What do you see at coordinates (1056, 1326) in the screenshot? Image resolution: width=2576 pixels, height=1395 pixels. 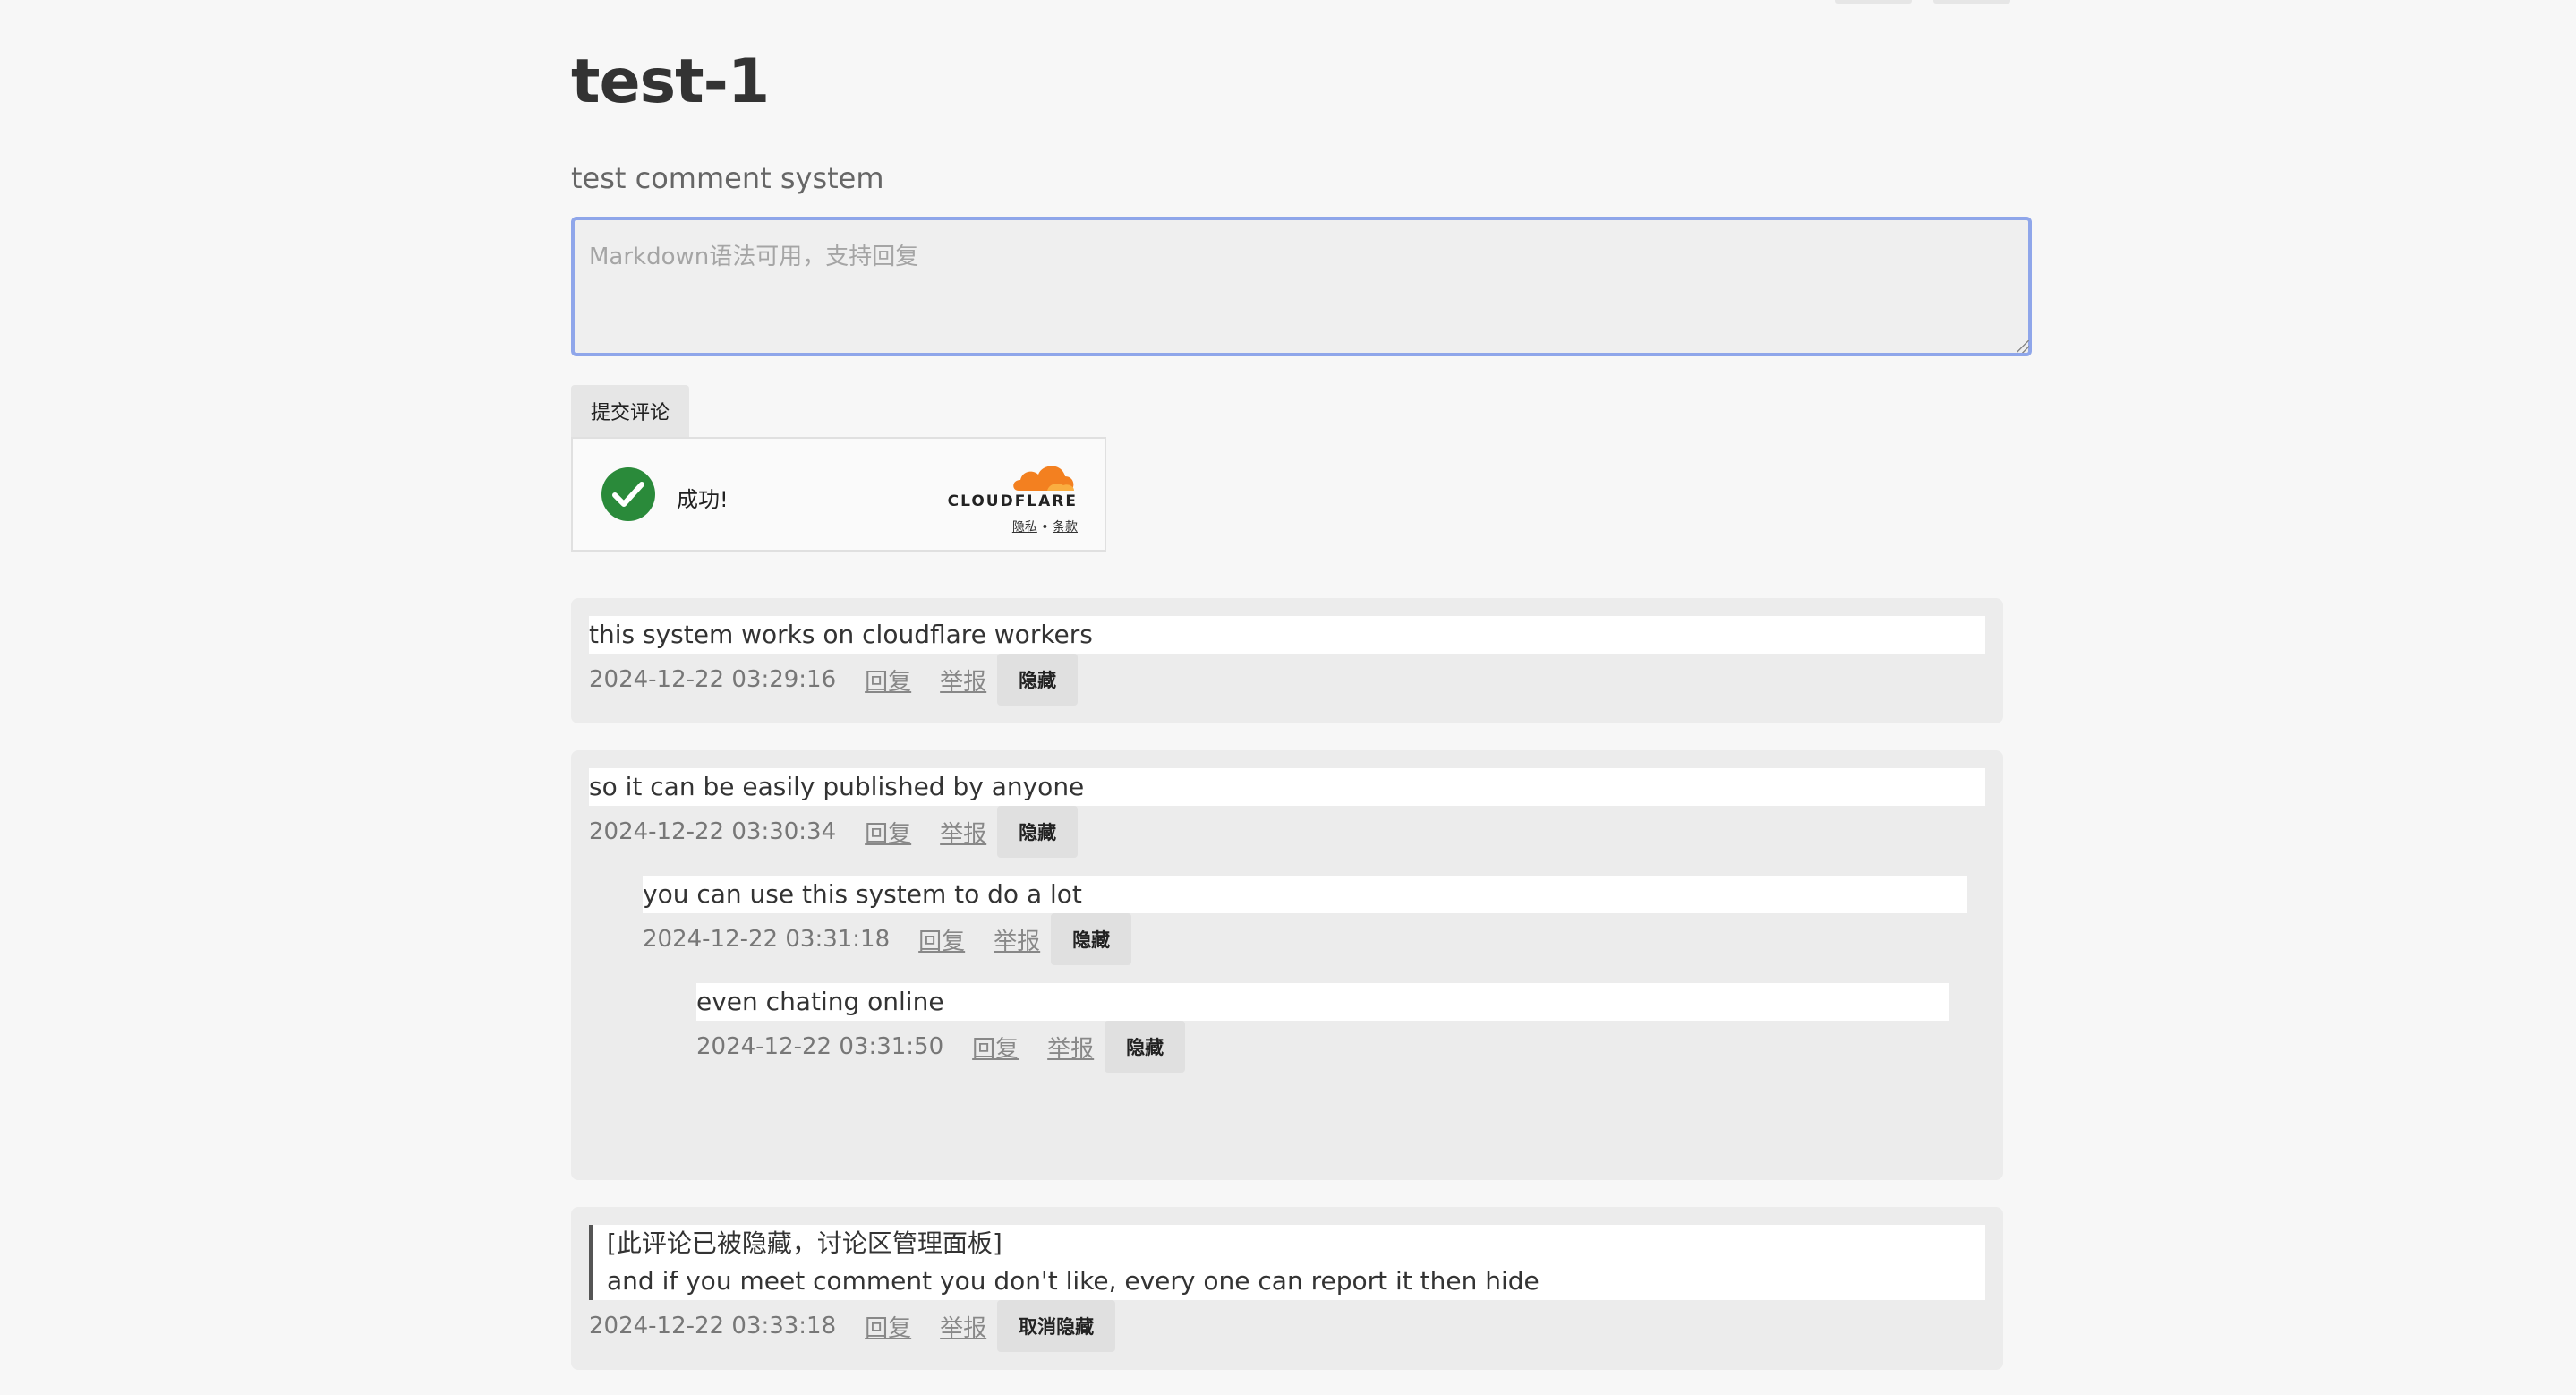 I see `unhide-button: 取消隐藏` at bounding box center [1056, 1326].